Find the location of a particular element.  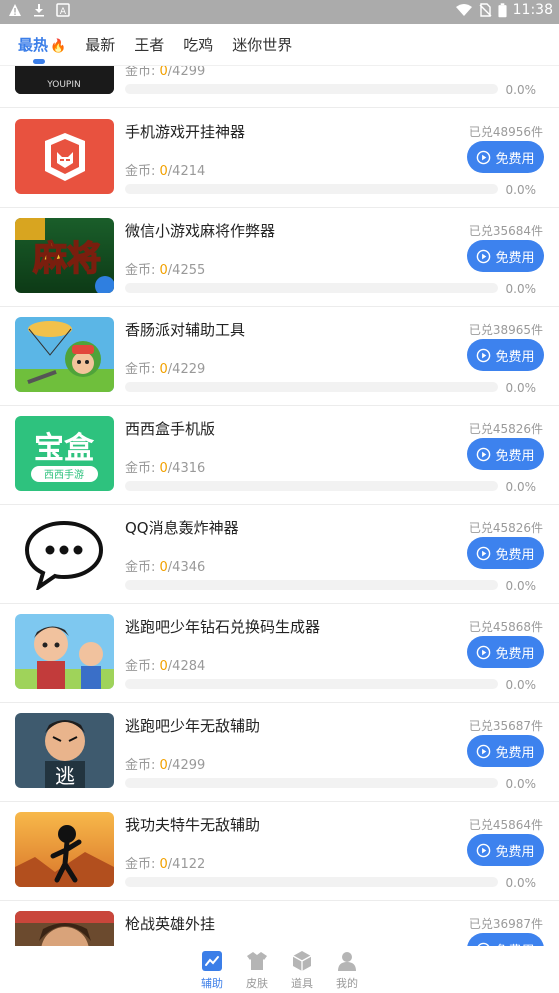

status-bar: A 11:38 is located at coordinates (279, 12).